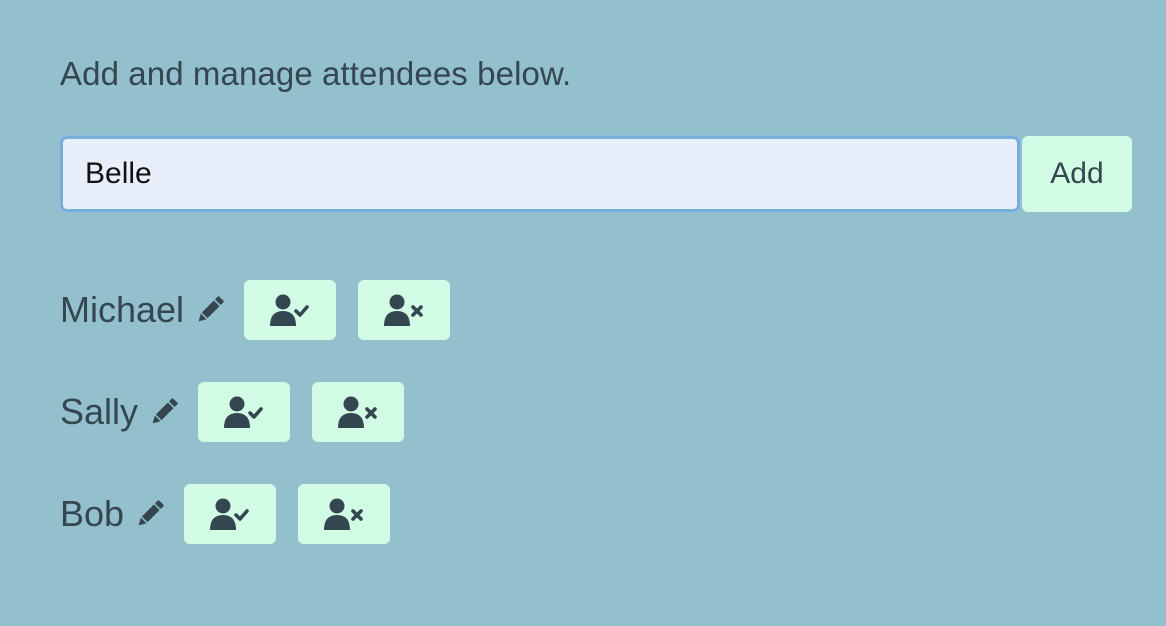  What do you see at coordinates (1077, 174) in the screenshot?
I see `add-button: Add` at bounding box center [1077, 174].